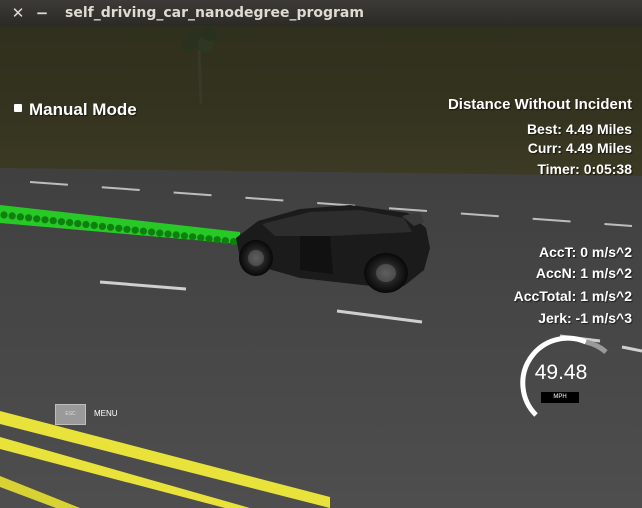  What do you see at coordinates (42, 13) in the screenshot?
I see `minimize-icon: −` at bounding box center [42, 13].